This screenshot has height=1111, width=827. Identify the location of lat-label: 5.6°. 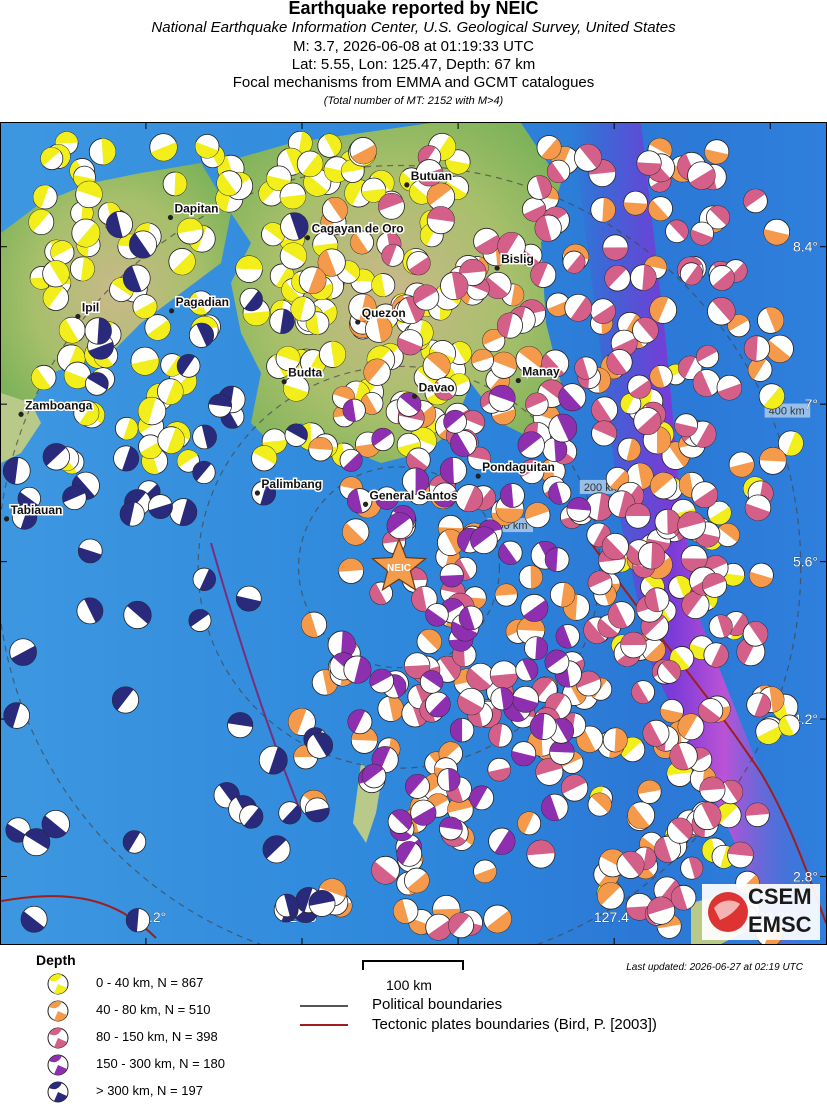
(805, 562).